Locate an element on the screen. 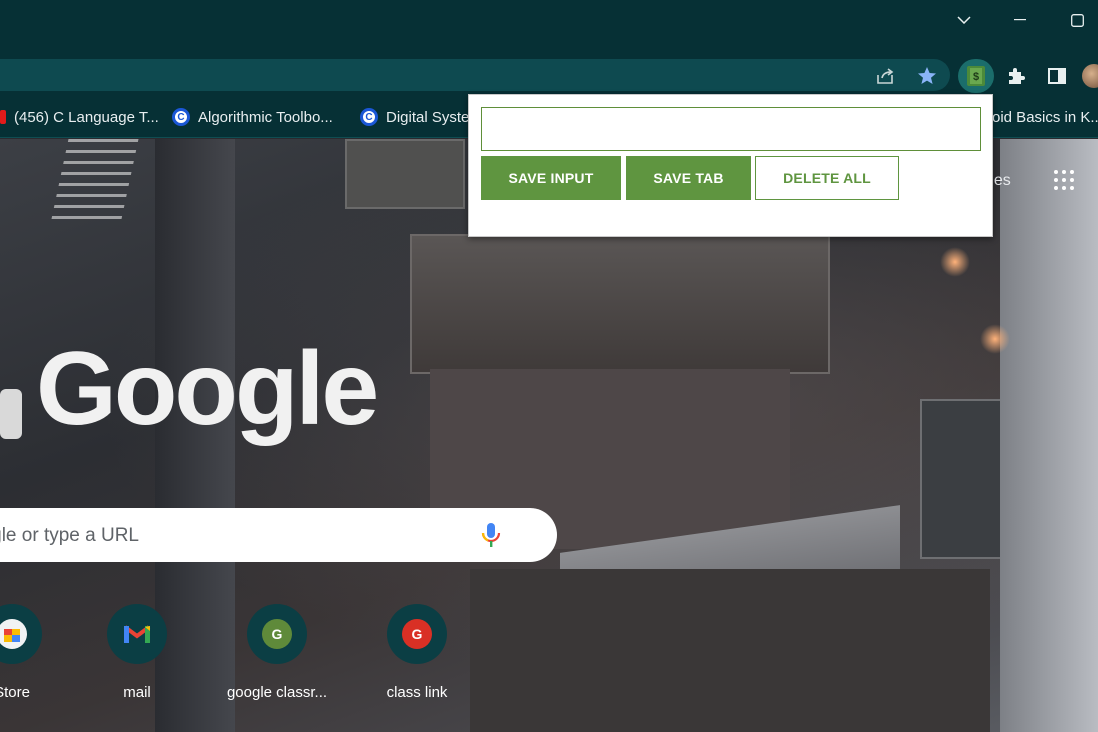  shortcut-store: Store is located at coordinates (38, 652).